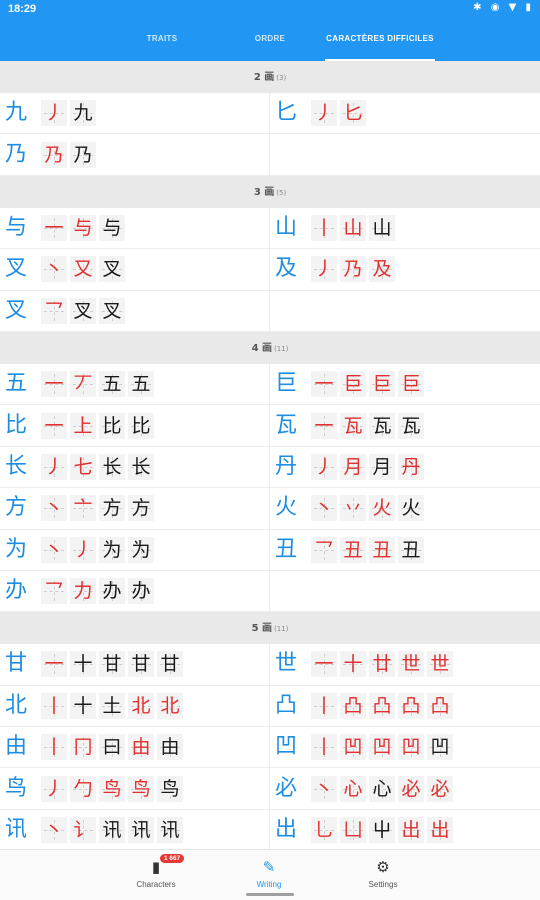  Describe the element at coordinates (405, 550) in the screenshot. I see `character-entry: 丑乛丑丑丑` at that location.